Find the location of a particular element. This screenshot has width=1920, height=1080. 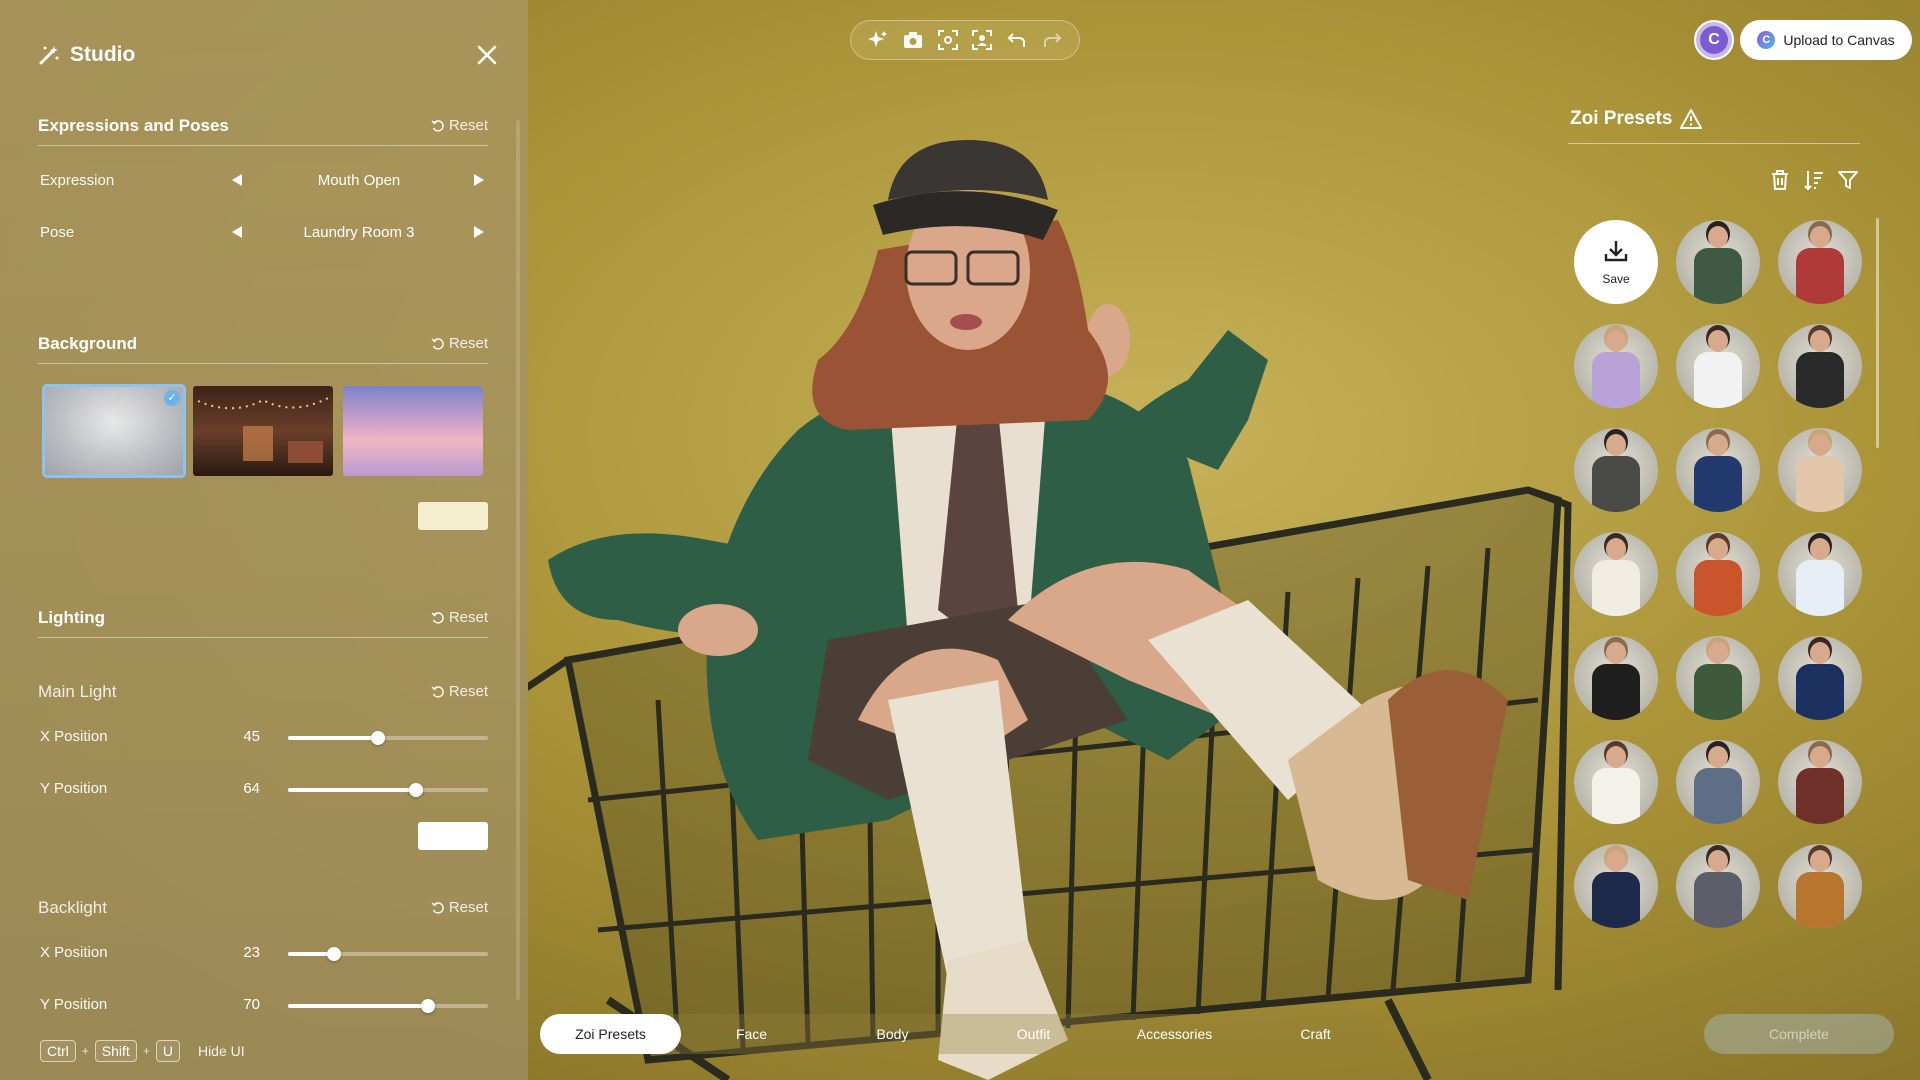

pose-value: Laundry Room 3 is located at coordinates (359, 232).